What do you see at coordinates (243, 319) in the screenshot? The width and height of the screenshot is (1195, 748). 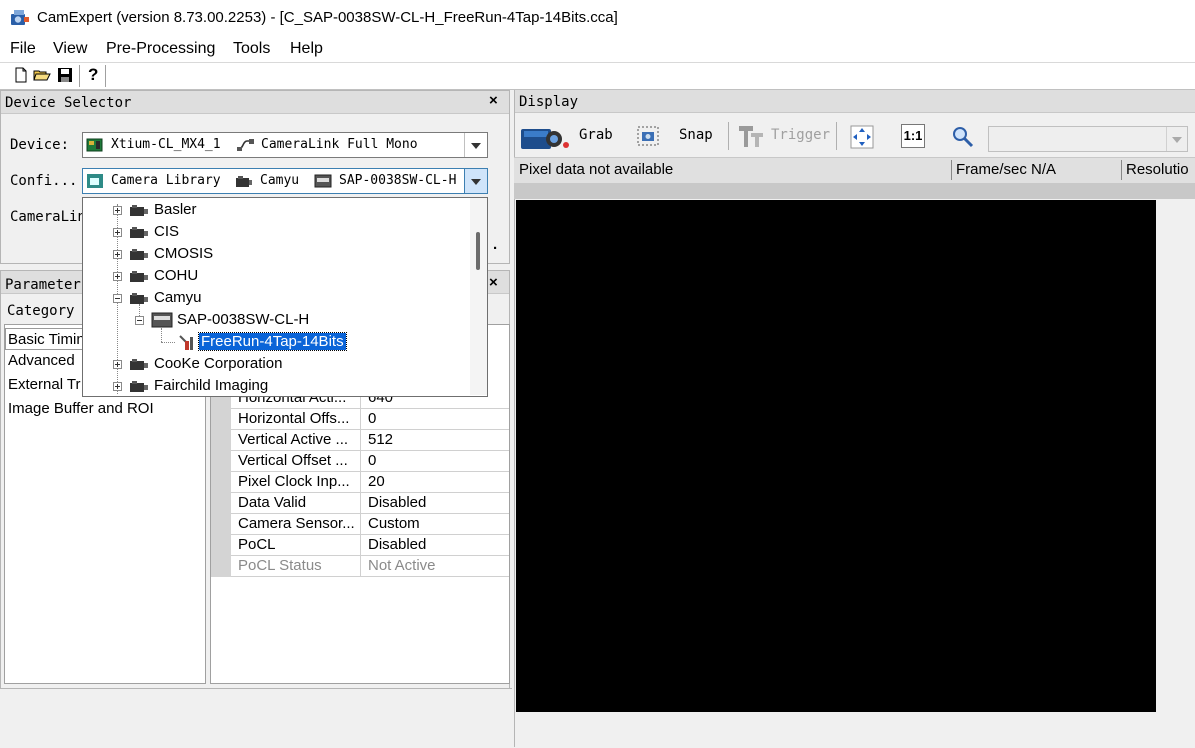 I see `tree-model: SAP-0038SW-CL-H` at bounding box center [243, 319].